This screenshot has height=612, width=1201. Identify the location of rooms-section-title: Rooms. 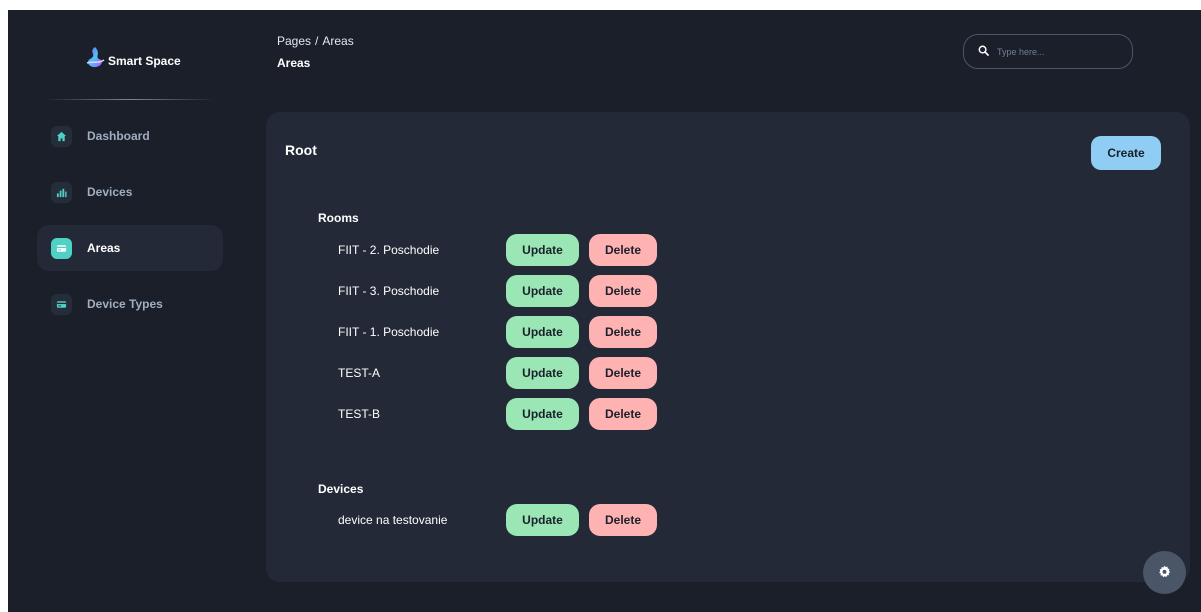
(338, 218).